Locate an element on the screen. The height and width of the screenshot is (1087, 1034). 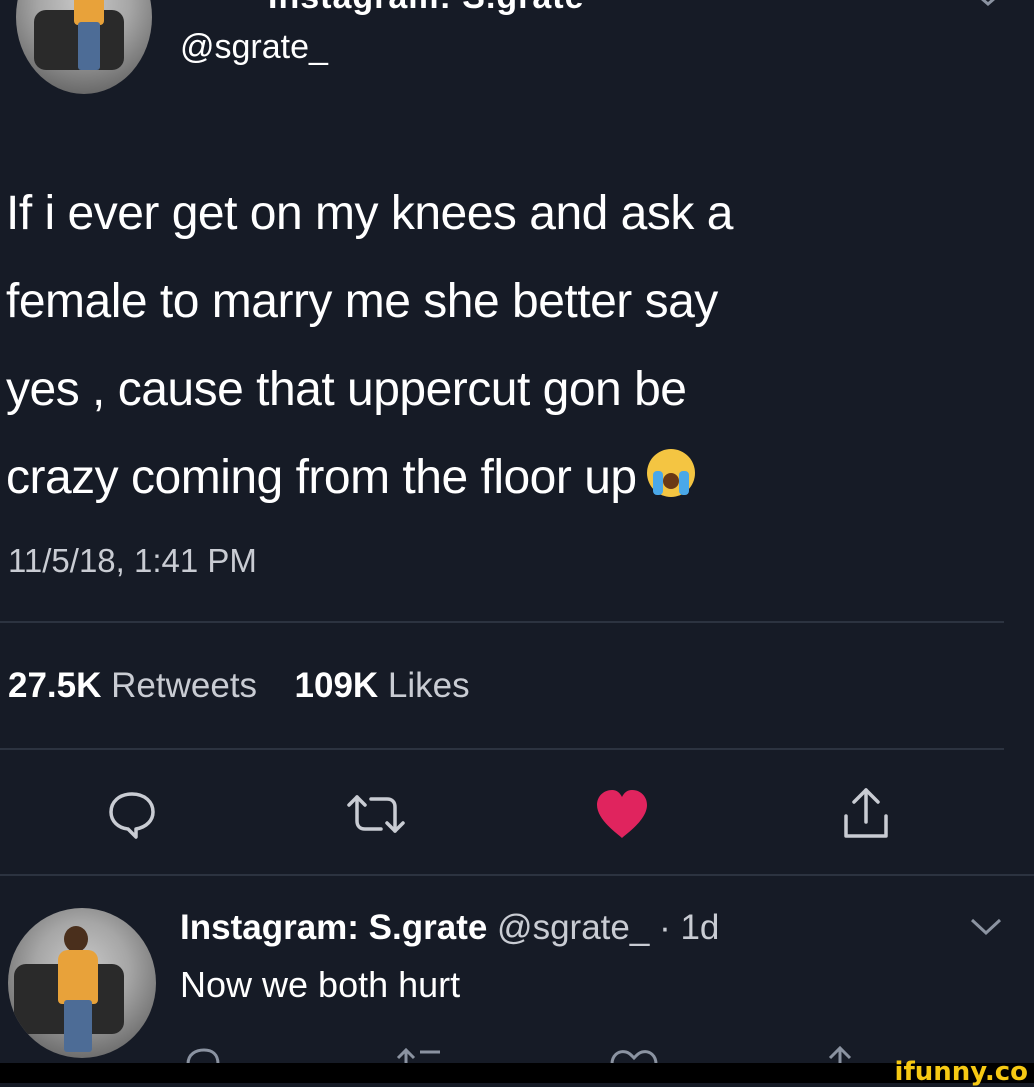
share-button is located at coordinates (866, 814).